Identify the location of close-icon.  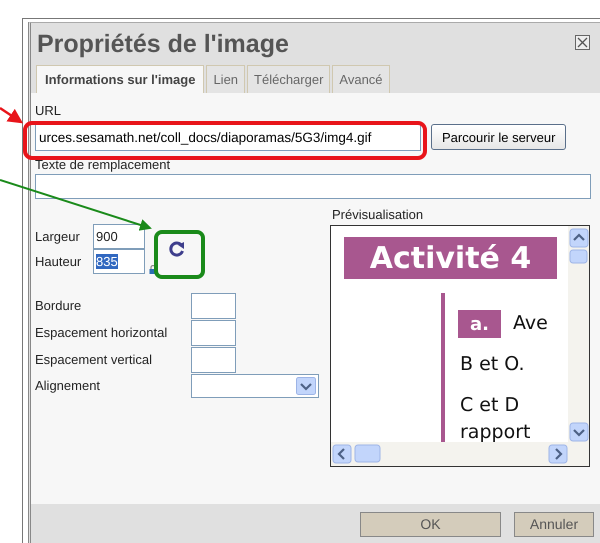
(582, 42).